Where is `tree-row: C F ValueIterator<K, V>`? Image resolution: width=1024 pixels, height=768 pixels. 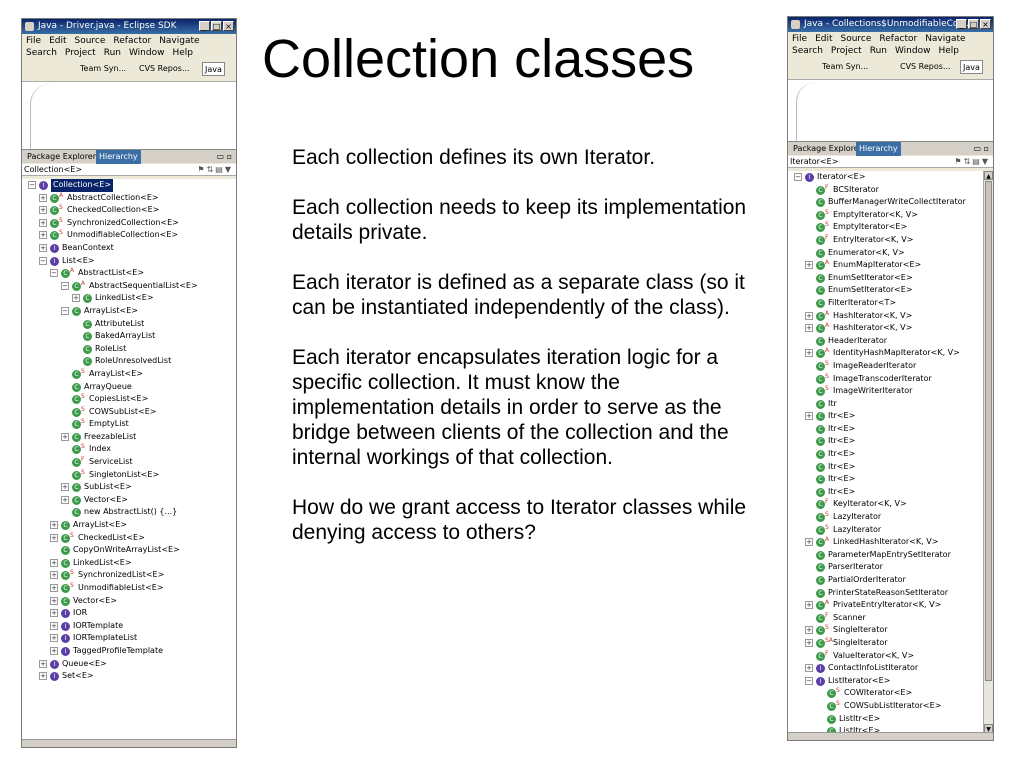 tree-row: C F ValueIterator<K, V> is located at coordinates (886, 656).